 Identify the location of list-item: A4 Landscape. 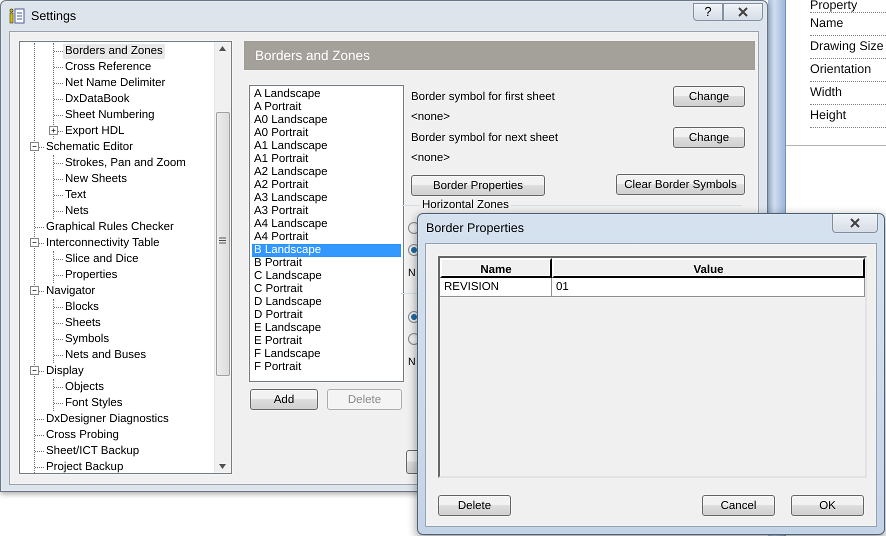
(326, 224).